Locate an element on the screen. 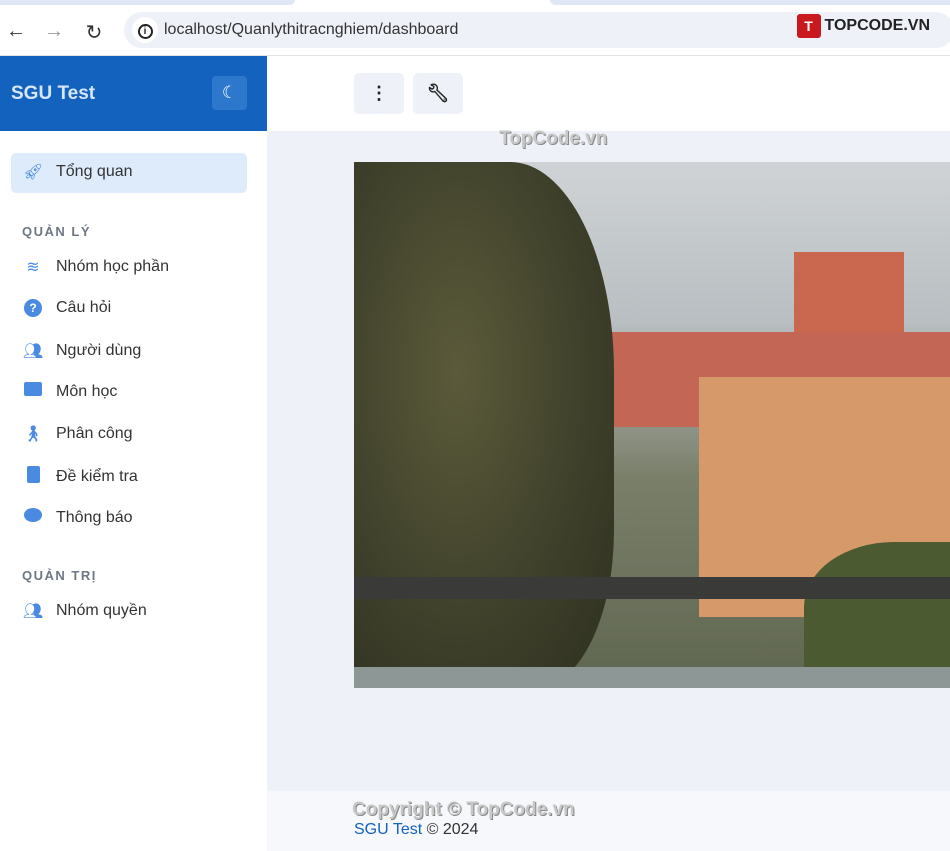  browser-tab-strip is located at coordinates (475, 4).